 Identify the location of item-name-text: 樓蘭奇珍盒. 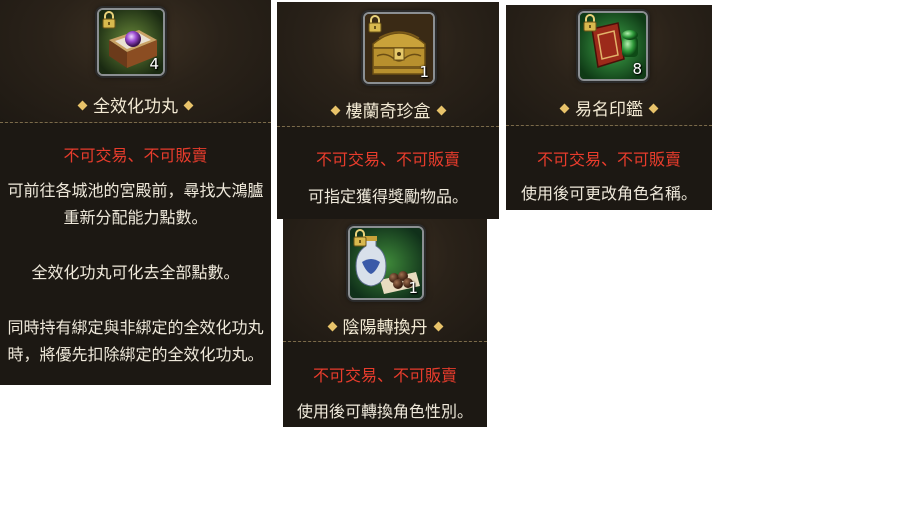
(388, 112).